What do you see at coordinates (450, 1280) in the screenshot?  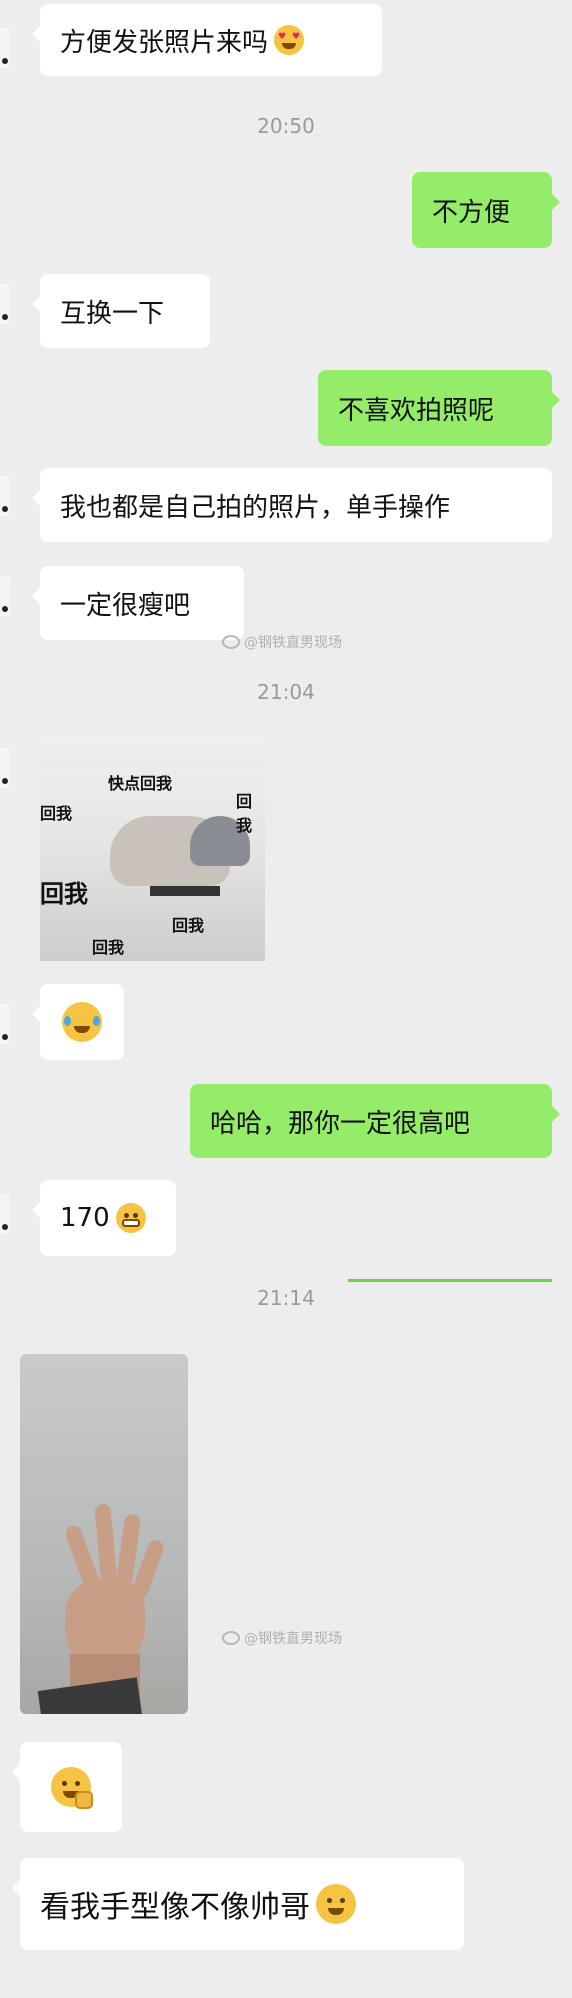 I see `divider-line` at bounding box center [450, 1280].